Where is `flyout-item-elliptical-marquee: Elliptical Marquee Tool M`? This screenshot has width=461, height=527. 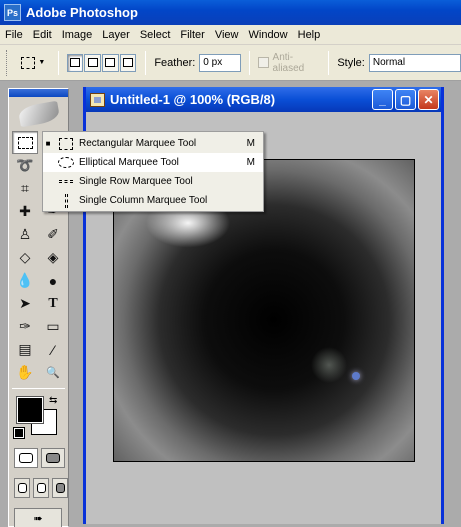
flyout-item-elliptical-marquee: Elliptical Marquee Tool M is located at coordinates (153, 162).